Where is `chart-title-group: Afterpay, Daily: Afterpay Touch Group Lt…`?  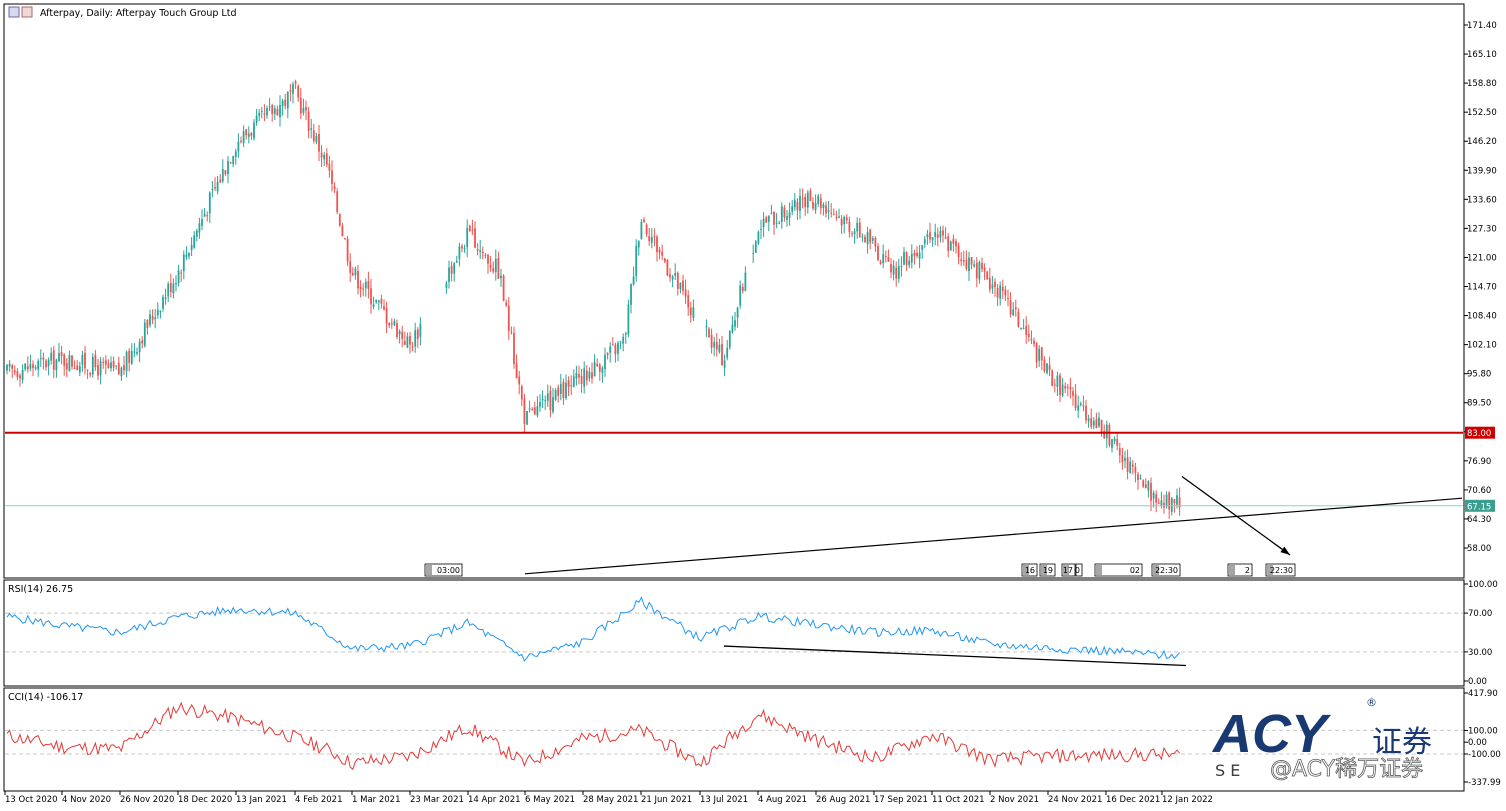 chart-title-group: Afterpay, Daily: Afterpay Touch Group Lt… is located at coordinates (122, 12).